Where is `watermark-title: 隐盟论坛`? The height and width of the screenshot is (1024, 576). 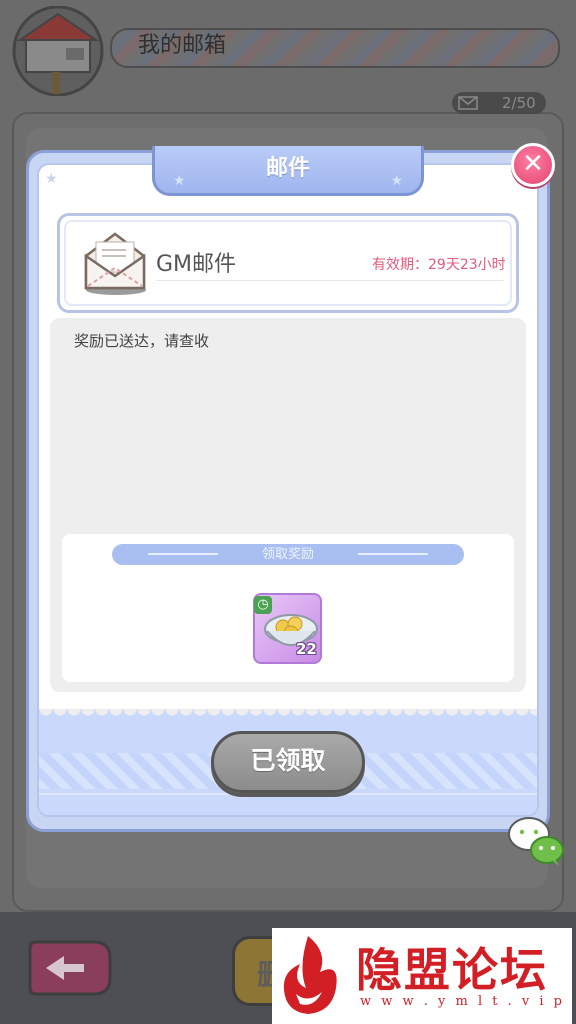
watermark-title: 隐盟论坛 is located at coordinates (452, 970).